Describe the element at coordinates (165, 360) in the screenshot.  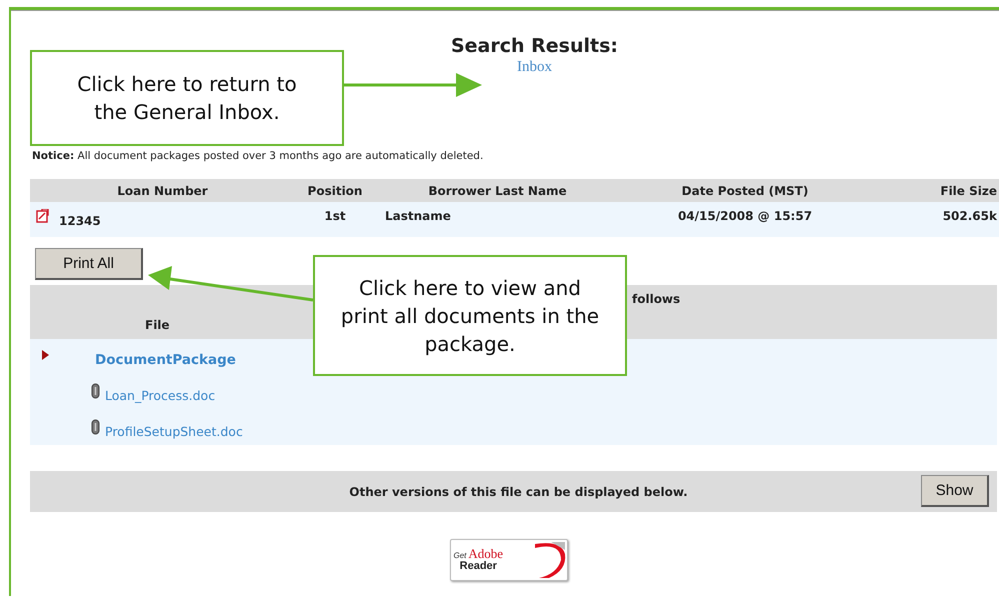
I see `package-link: DocumentPackage` at that location.